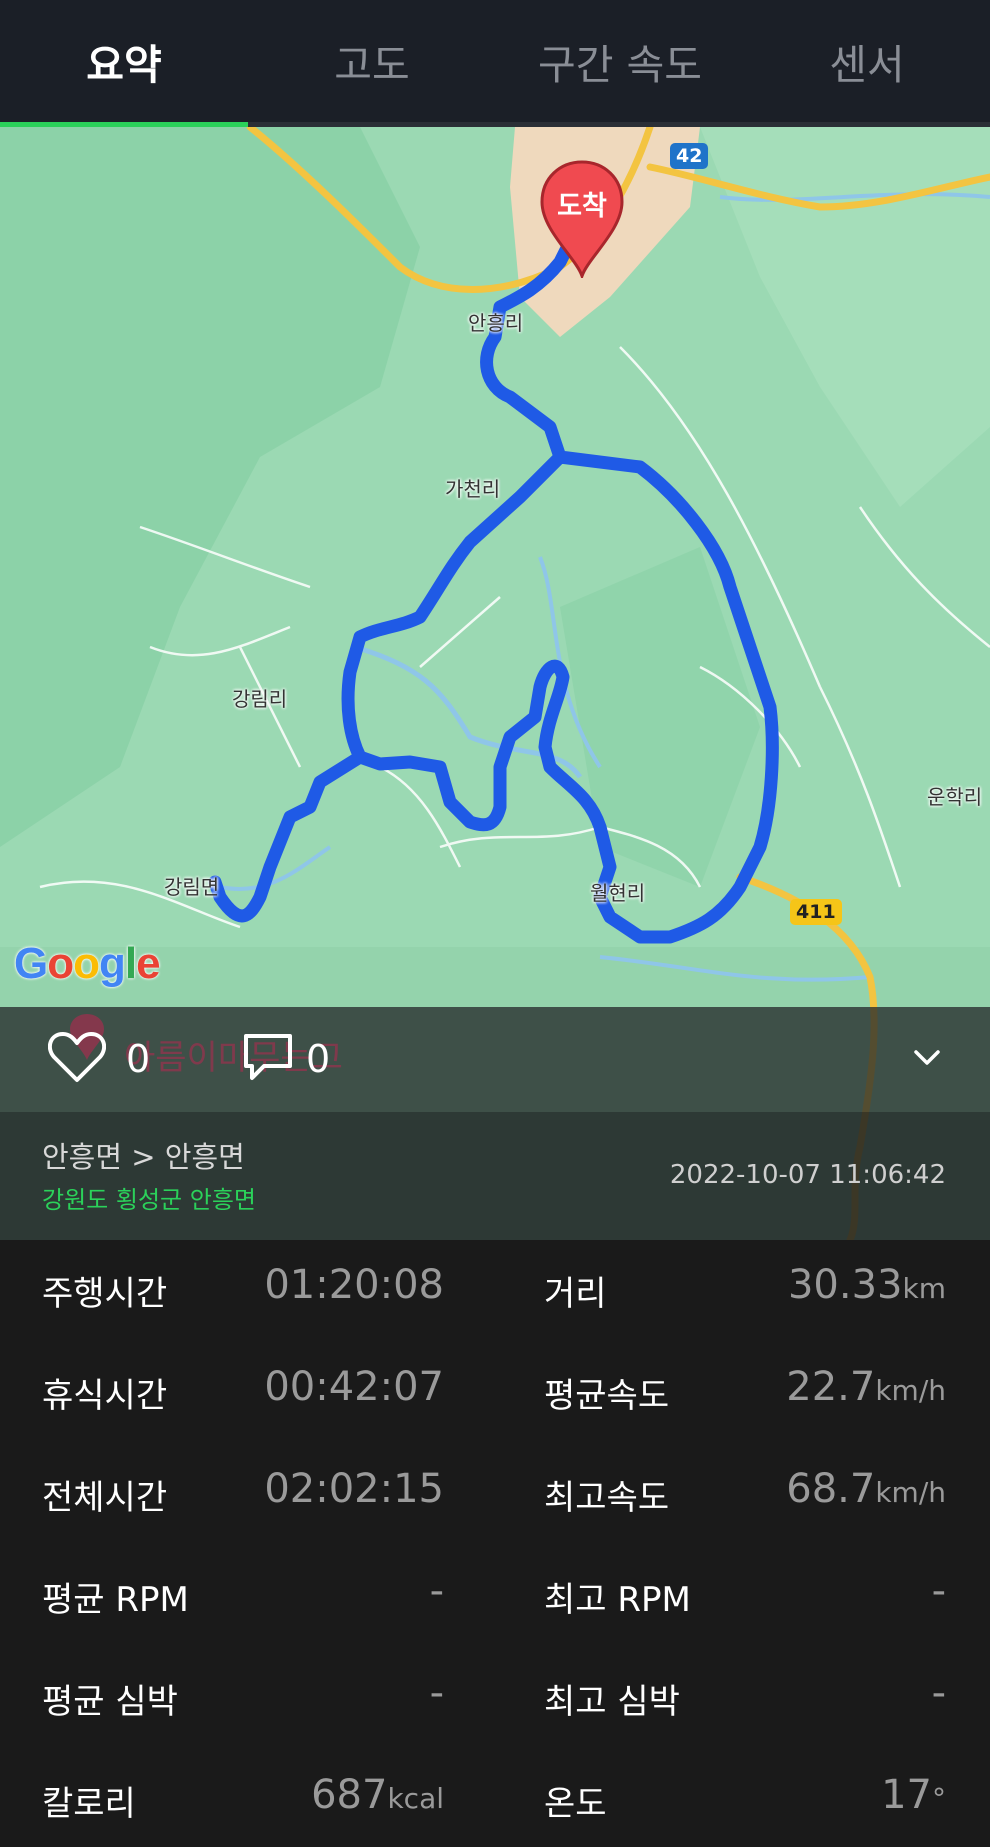 The height and width of the screenshot is (1847, 990). What do you see at coordinates (575, 1804) in the screenshot?
I see `temperature-label: 온도` at bounding box center [575, 1804].